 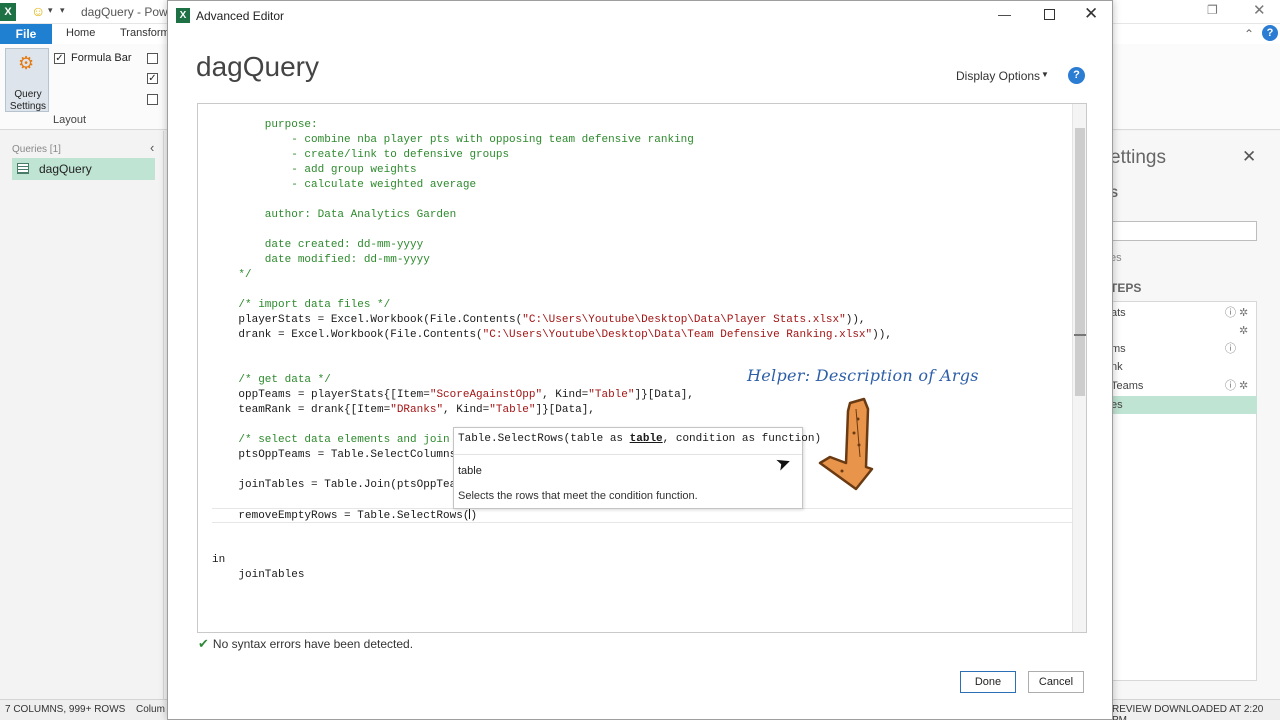 What do you see at coordinates (1184, 367) in the screenshot?
I see `step-item: nk` at bounding box center [1184, 367].